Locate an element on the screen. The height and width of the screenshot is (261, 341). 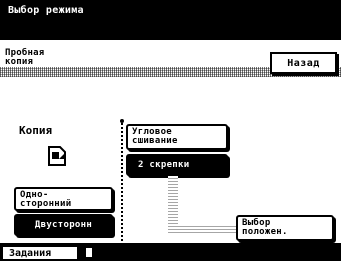
job-list-icon is located at coordinates (89, 252).